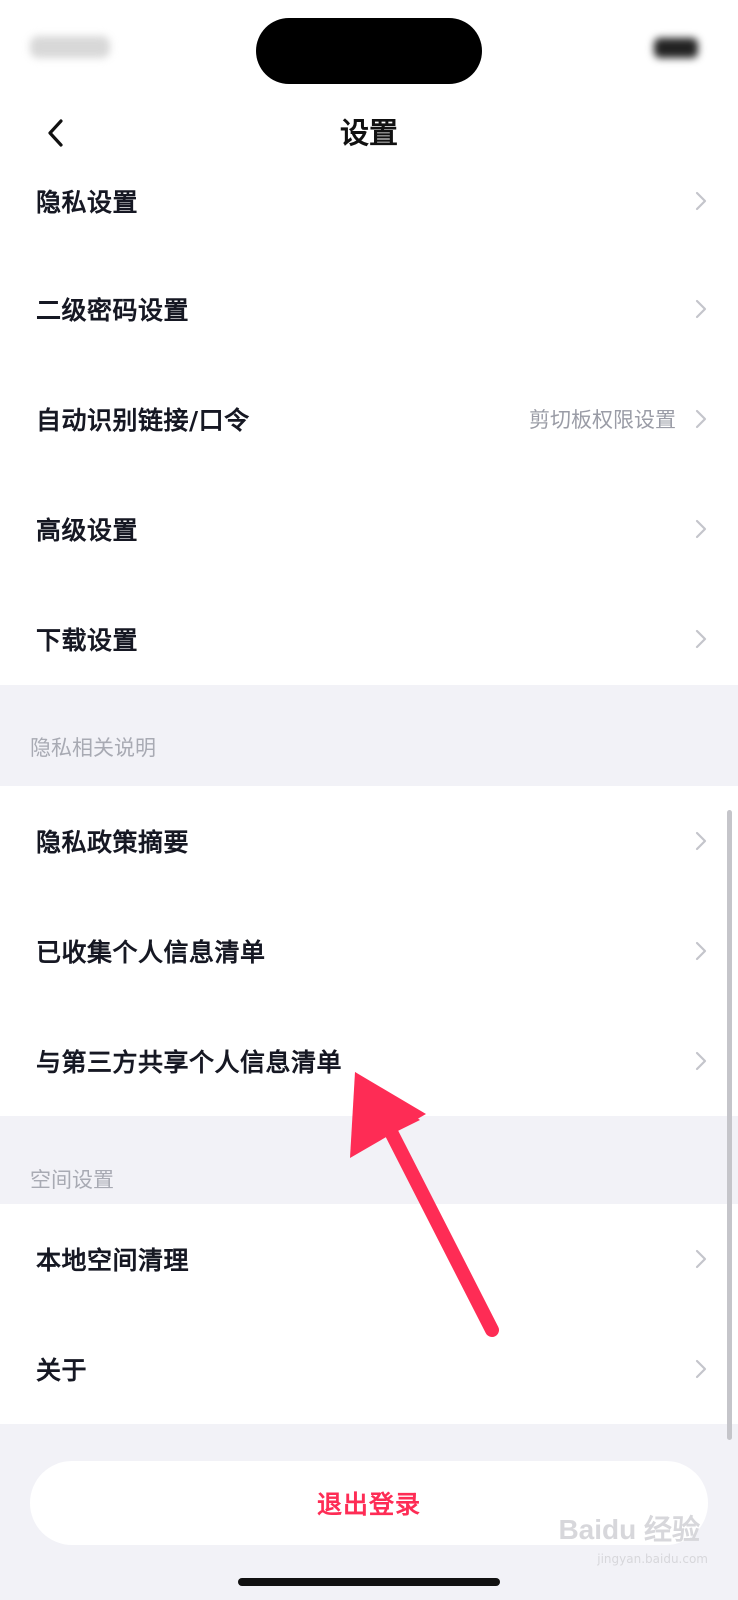 The image size is (738, 1600). Describe the element at coordinates (676, 48) in the screenshot. I see `battery-icon` at that location.